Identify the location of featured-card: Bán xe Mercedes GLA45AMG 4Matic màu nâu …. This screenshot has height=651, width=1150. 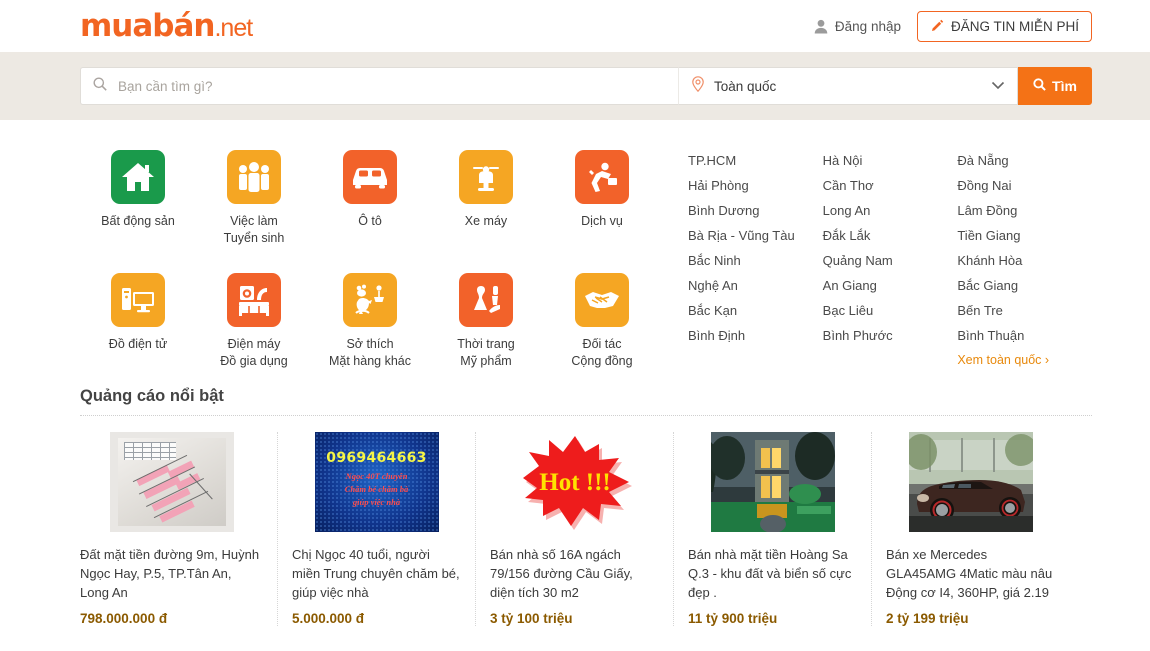
(971, 529).